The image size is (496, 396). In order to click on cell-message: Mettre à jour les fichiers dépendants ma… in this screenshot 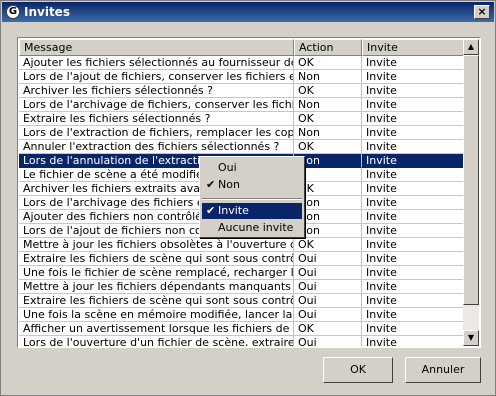, I will do `click(156, 287)`.